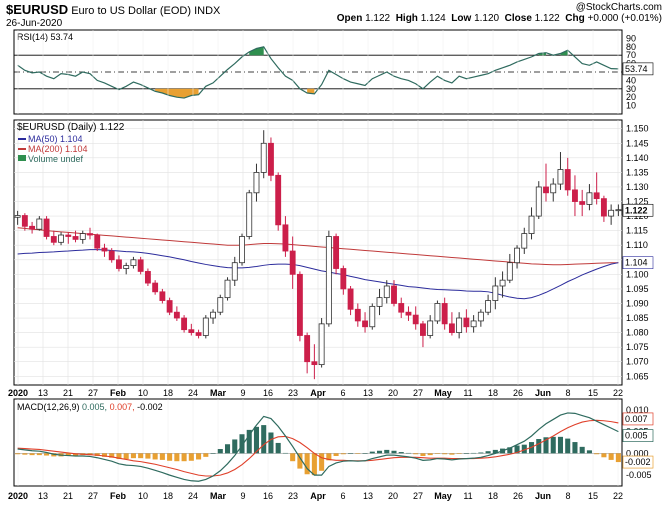  Describe the element at coordinates (150, 407) in the screenshot. I see `macd-legend-part: -0.002` at that location.